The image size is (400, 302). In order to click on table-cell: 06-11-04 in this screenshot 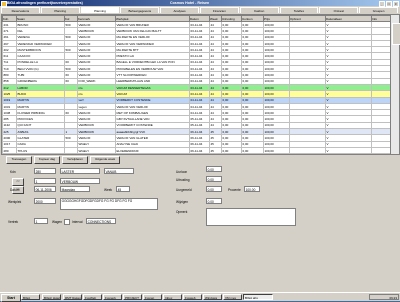, I will do `click(200, 154)`.